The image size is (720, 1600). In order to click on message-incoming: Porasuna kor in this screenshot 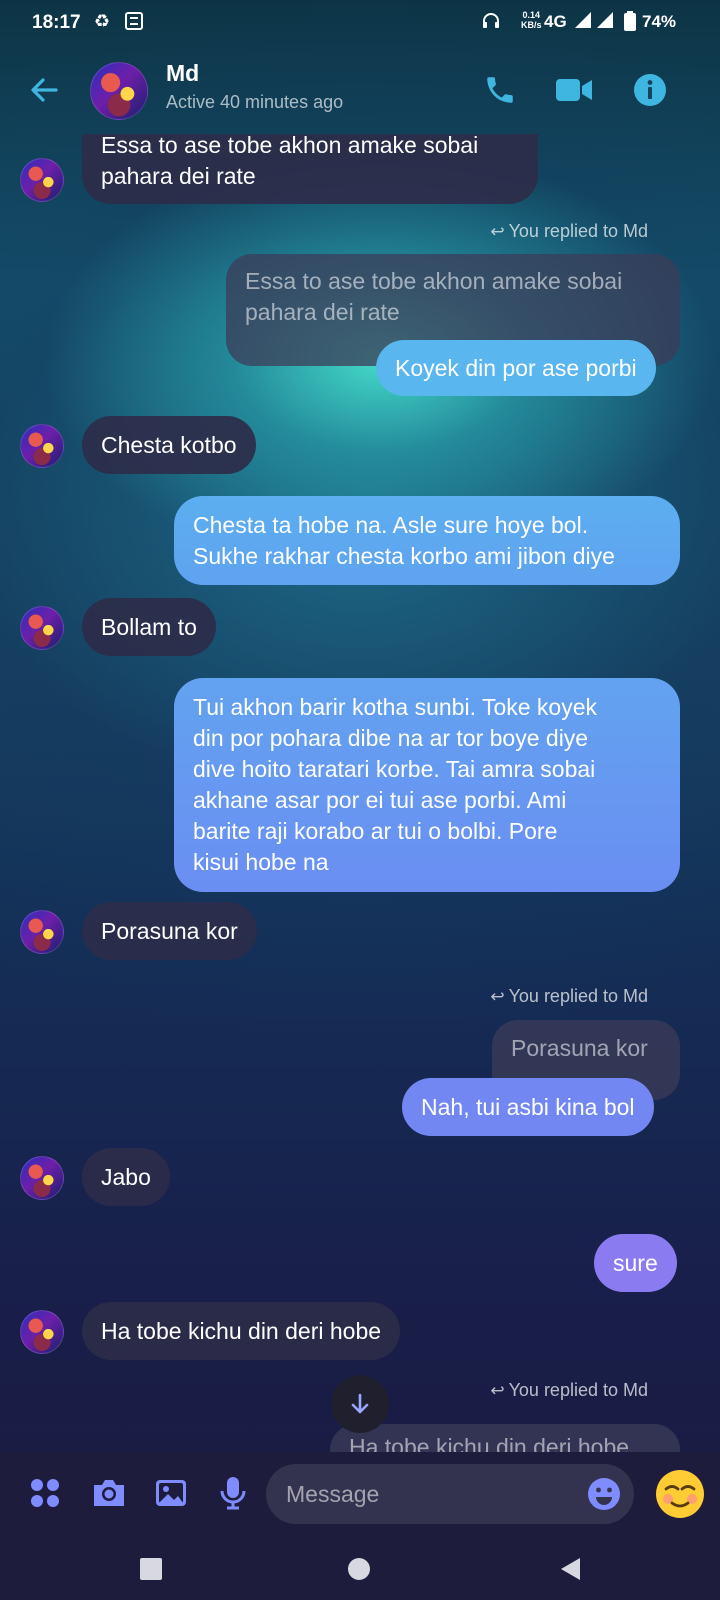, I will do `click(169, 931)`.